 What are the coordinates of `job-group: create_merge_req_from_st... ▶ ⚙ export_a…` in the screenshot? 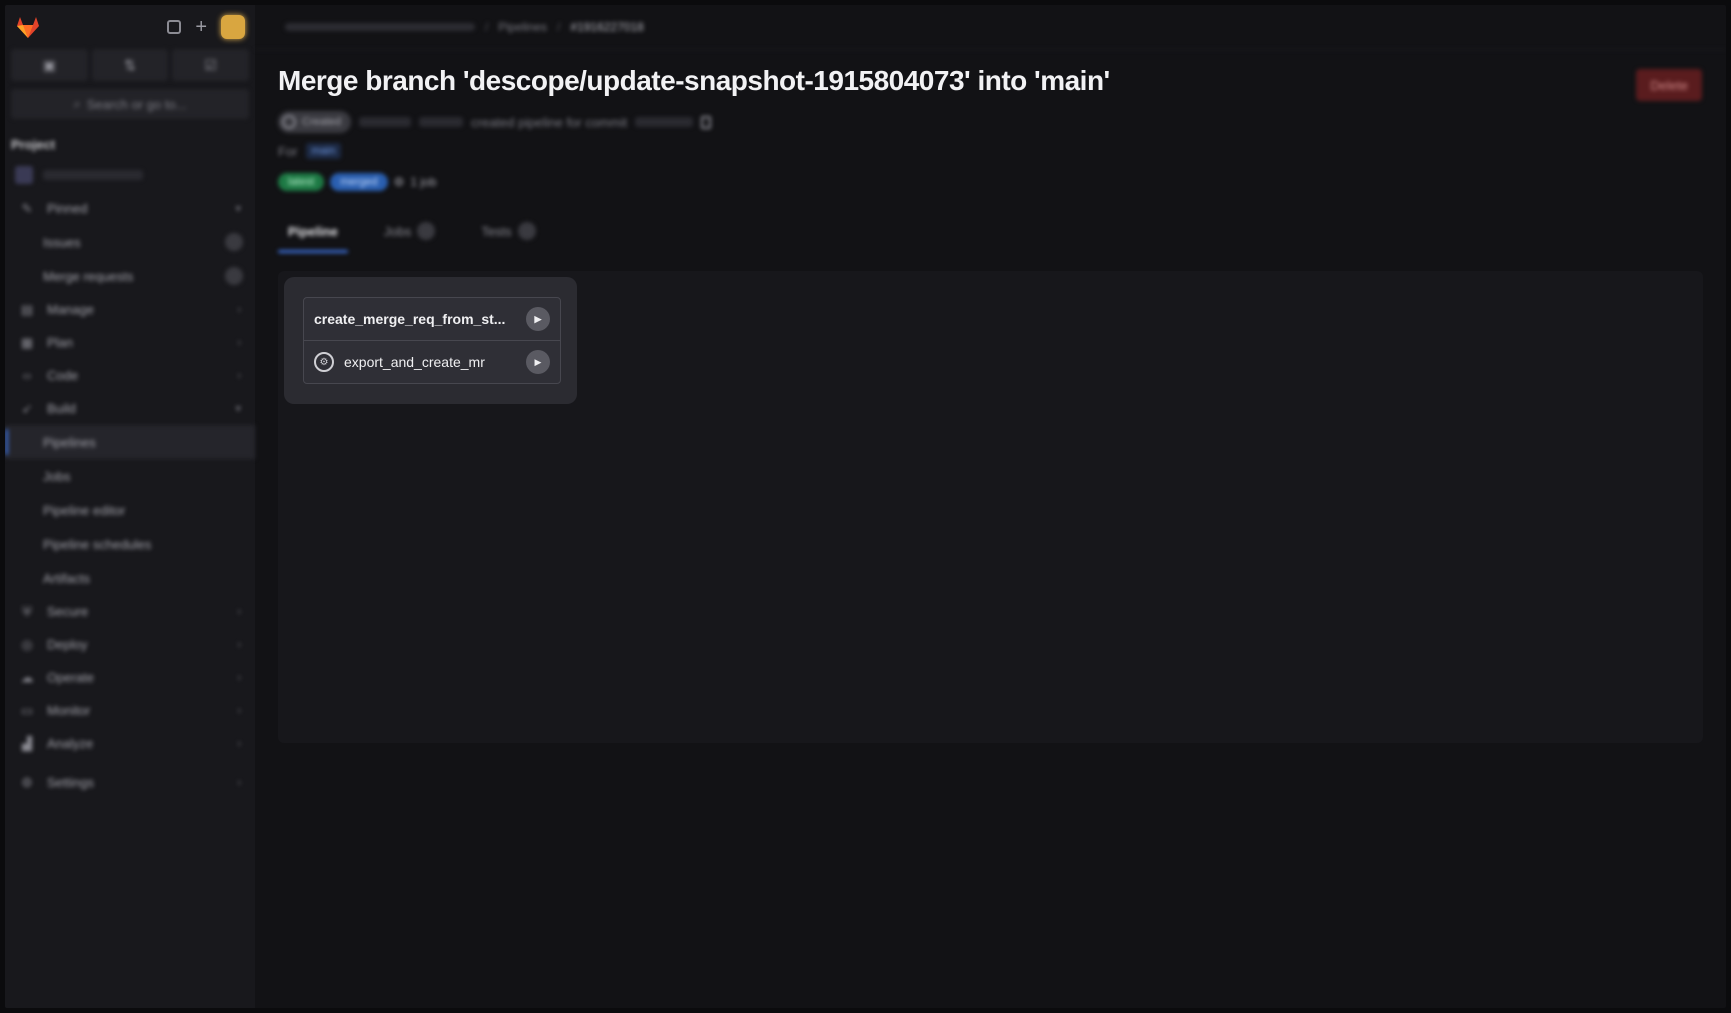 It's located at (432, 340).